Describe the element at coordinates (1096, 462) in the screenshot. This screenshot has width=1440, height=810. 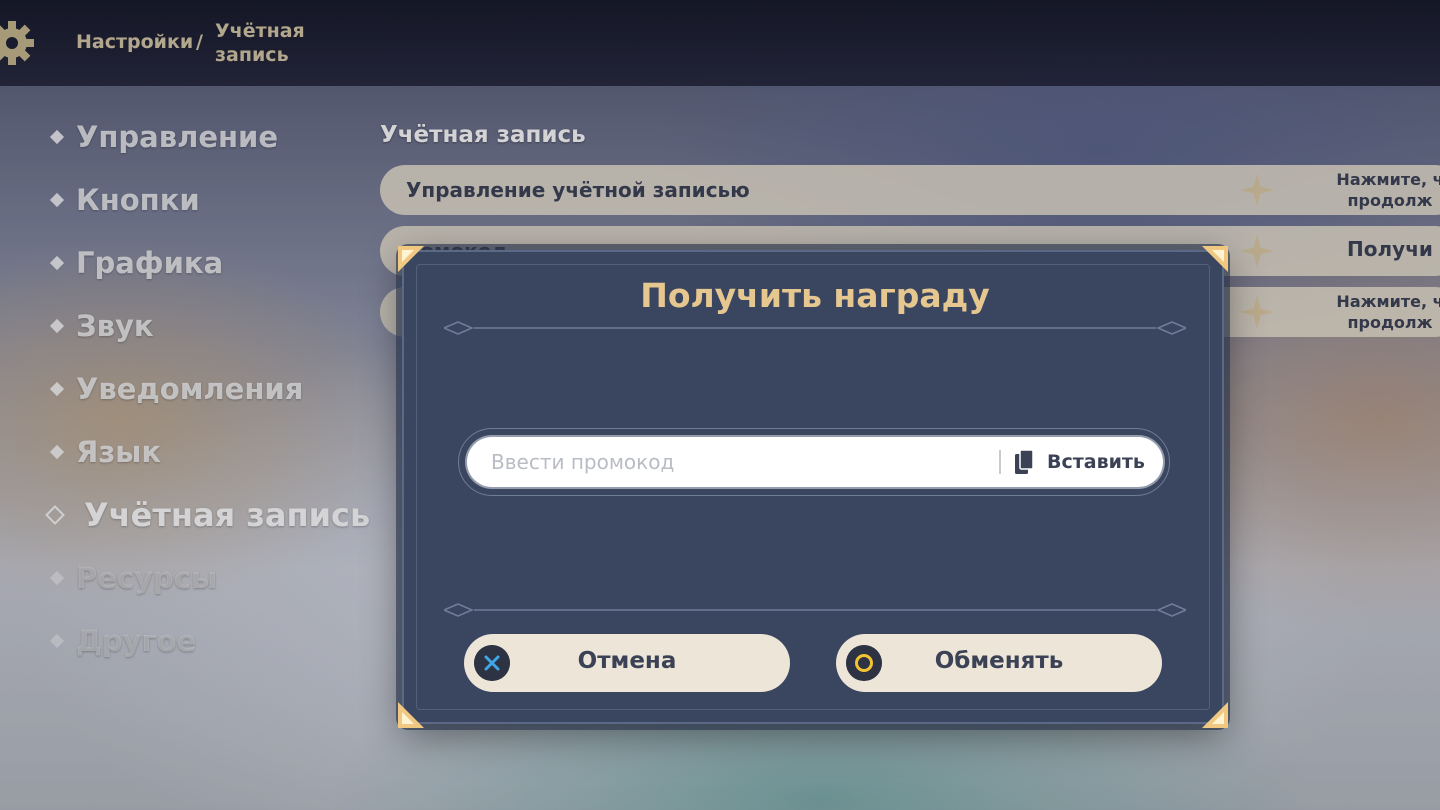
I see `paste-label: Вставить` at that location.